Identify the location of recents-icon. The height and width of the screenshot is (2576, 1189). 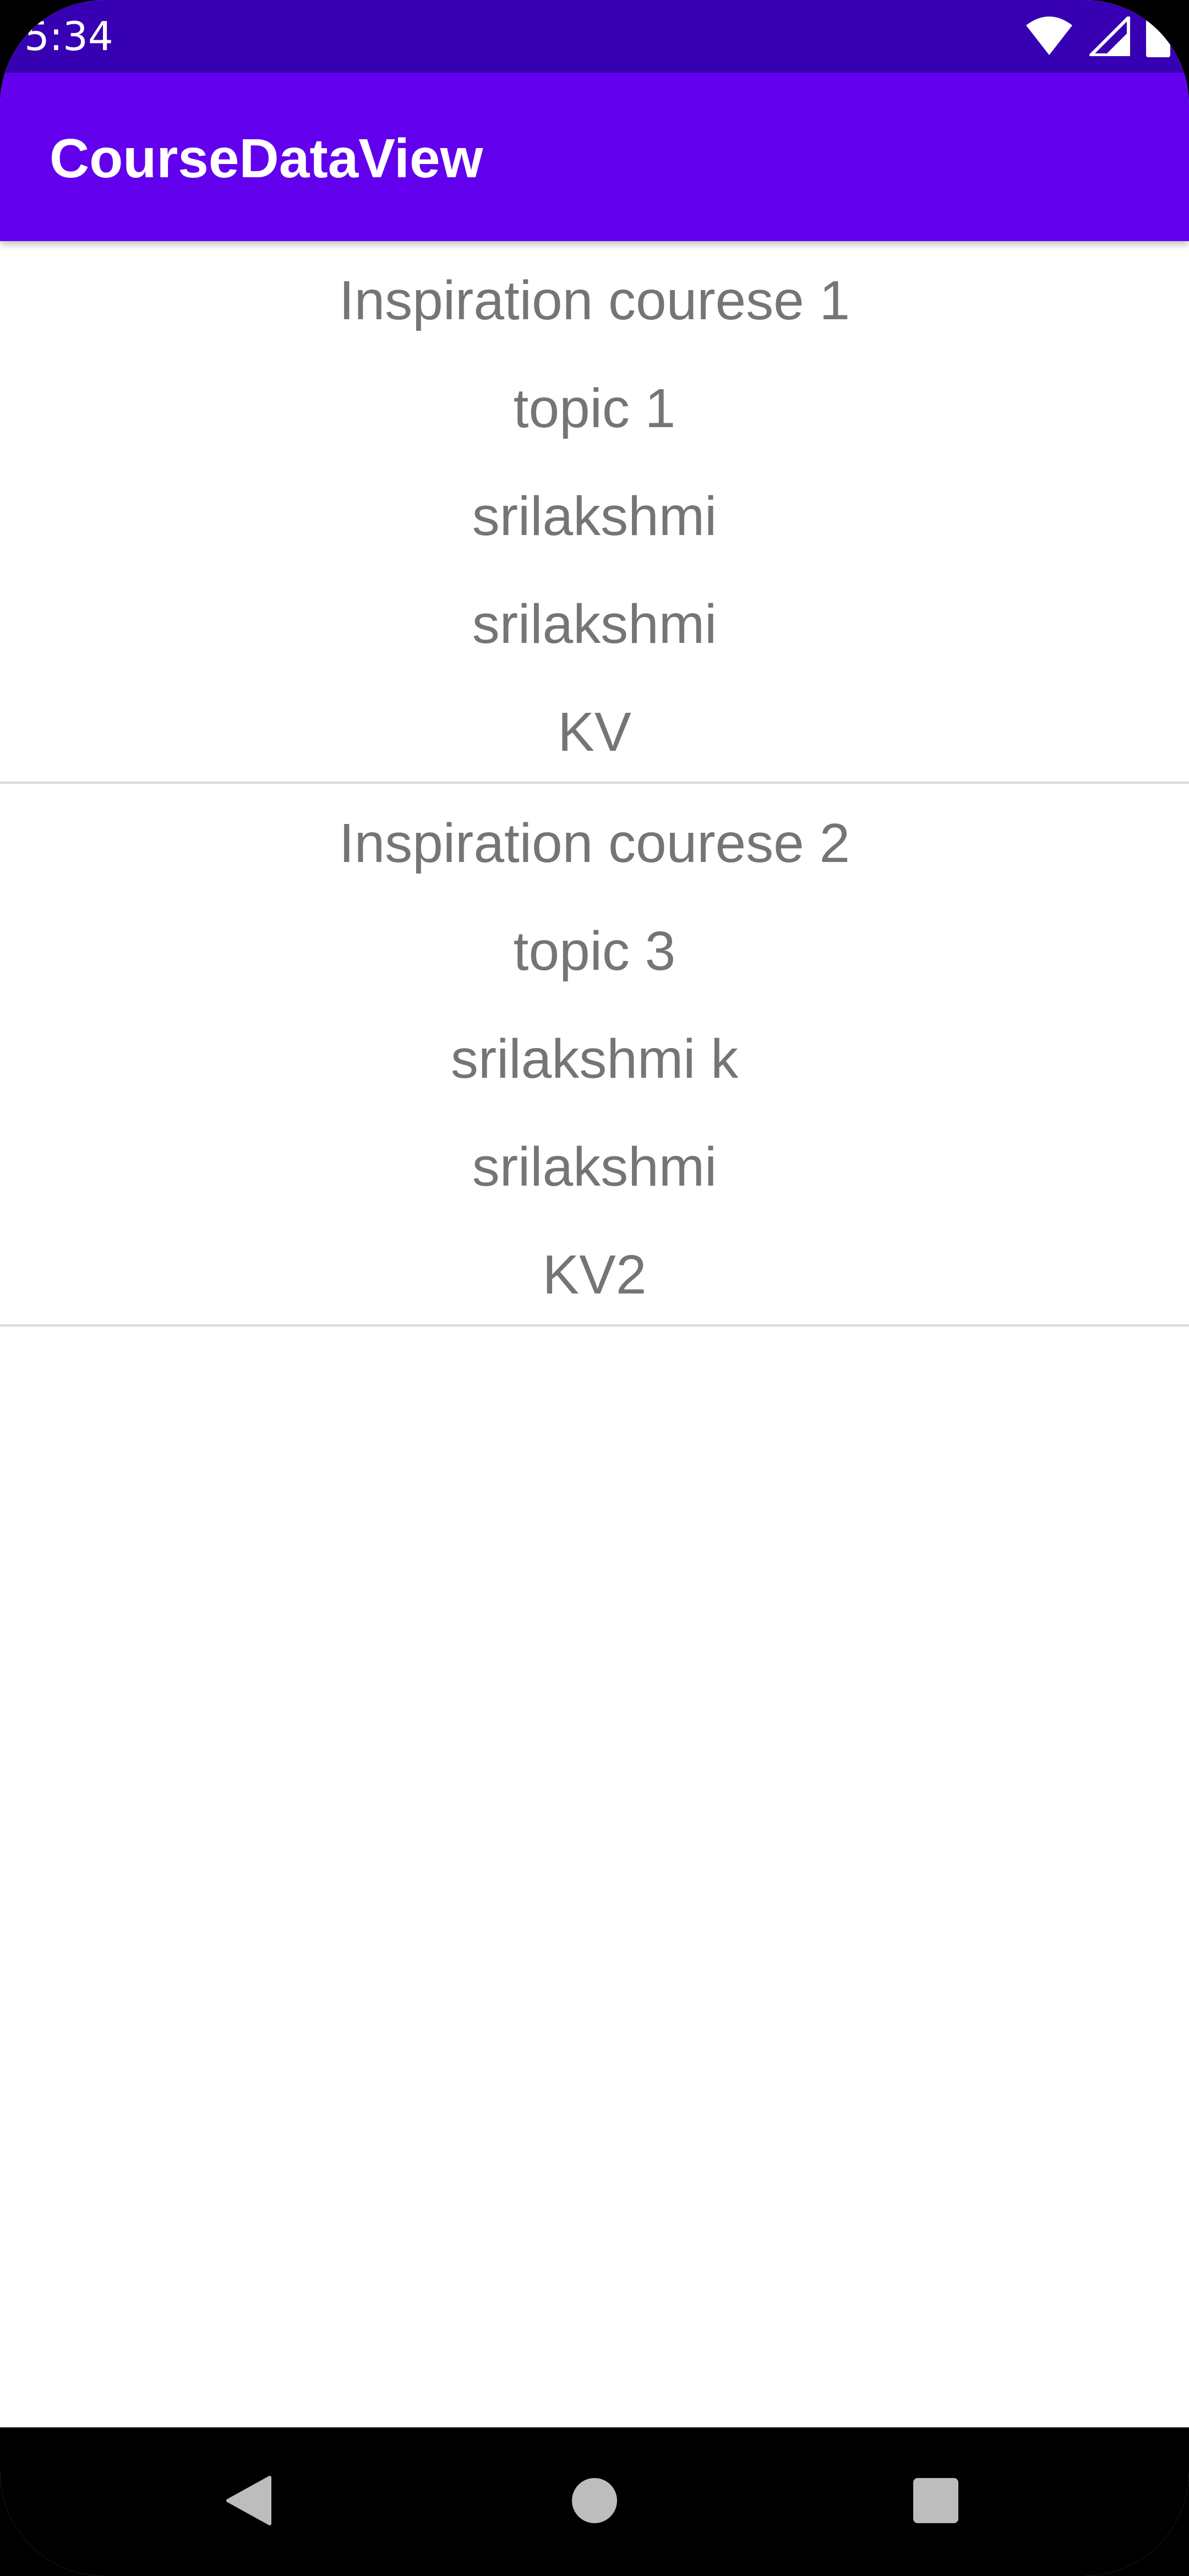
(936, 2501).